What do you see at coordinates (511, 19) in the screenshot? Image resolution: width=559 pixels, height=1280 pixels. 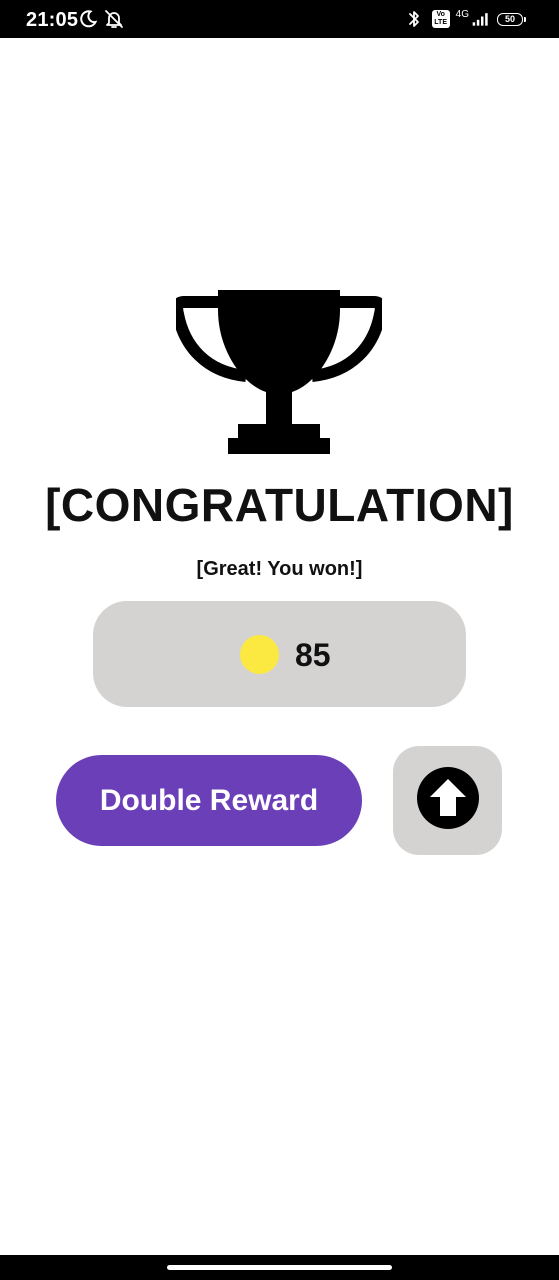 I see `battery-icon: 50` at bounding box center [511, 19].